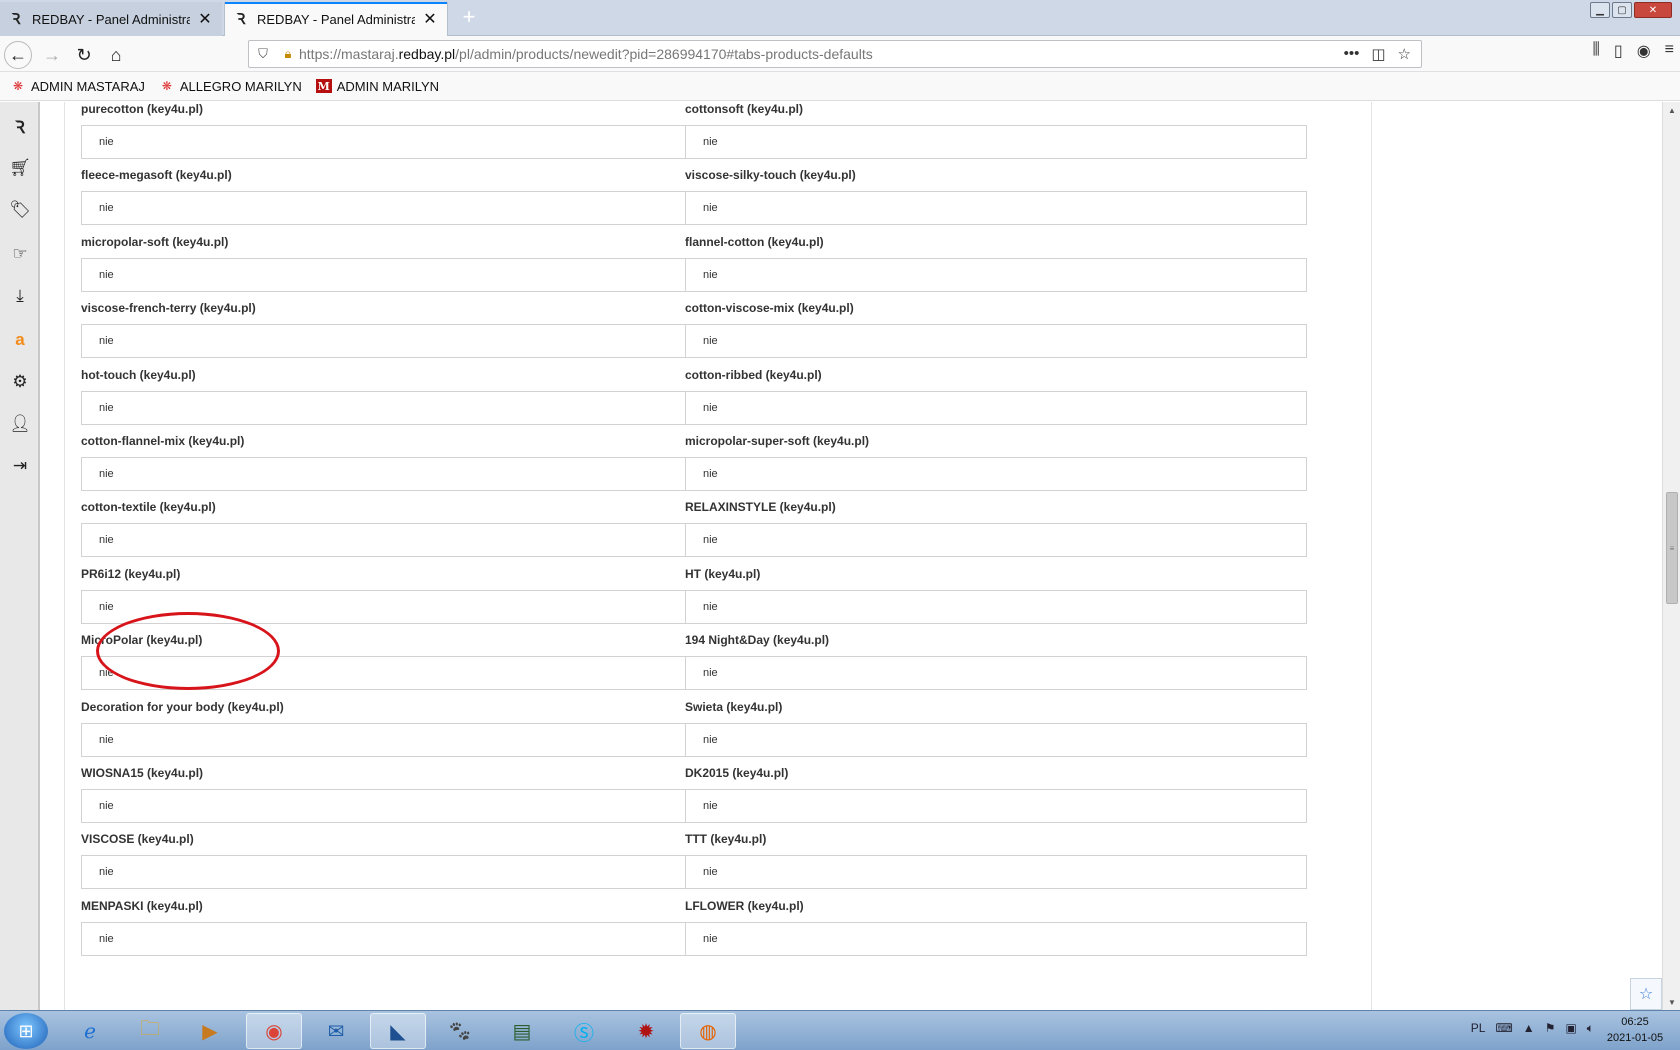 The width and height of the screenshot is (1680, 1050). I want to click on attribute-field: PR6i12 (key4u.pl) nie, so click(392, 595).